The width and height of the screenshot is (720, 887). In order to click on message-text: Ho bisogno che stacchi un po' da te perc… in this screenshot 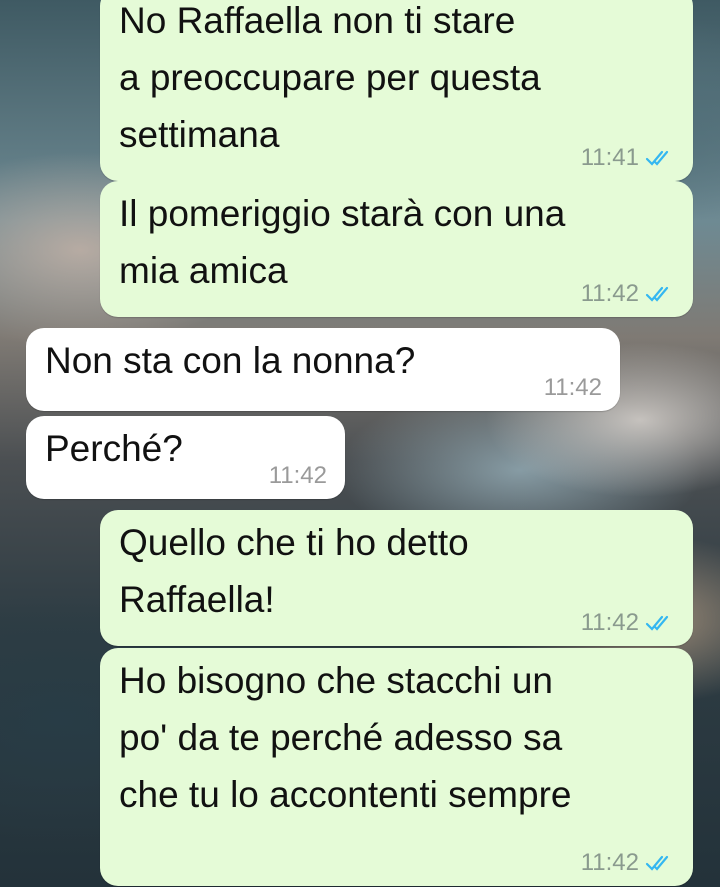, I will do `click(345, 737)`.